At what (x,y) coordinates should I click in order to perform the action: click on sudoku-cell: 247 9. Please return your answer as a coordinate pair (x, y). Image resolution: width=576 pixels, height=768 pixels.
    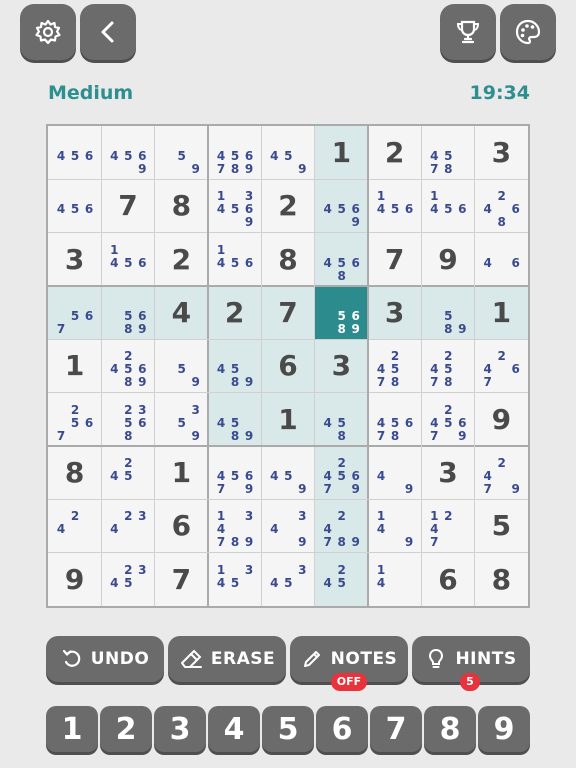
    Looking at the image, I should click on (501, 472).